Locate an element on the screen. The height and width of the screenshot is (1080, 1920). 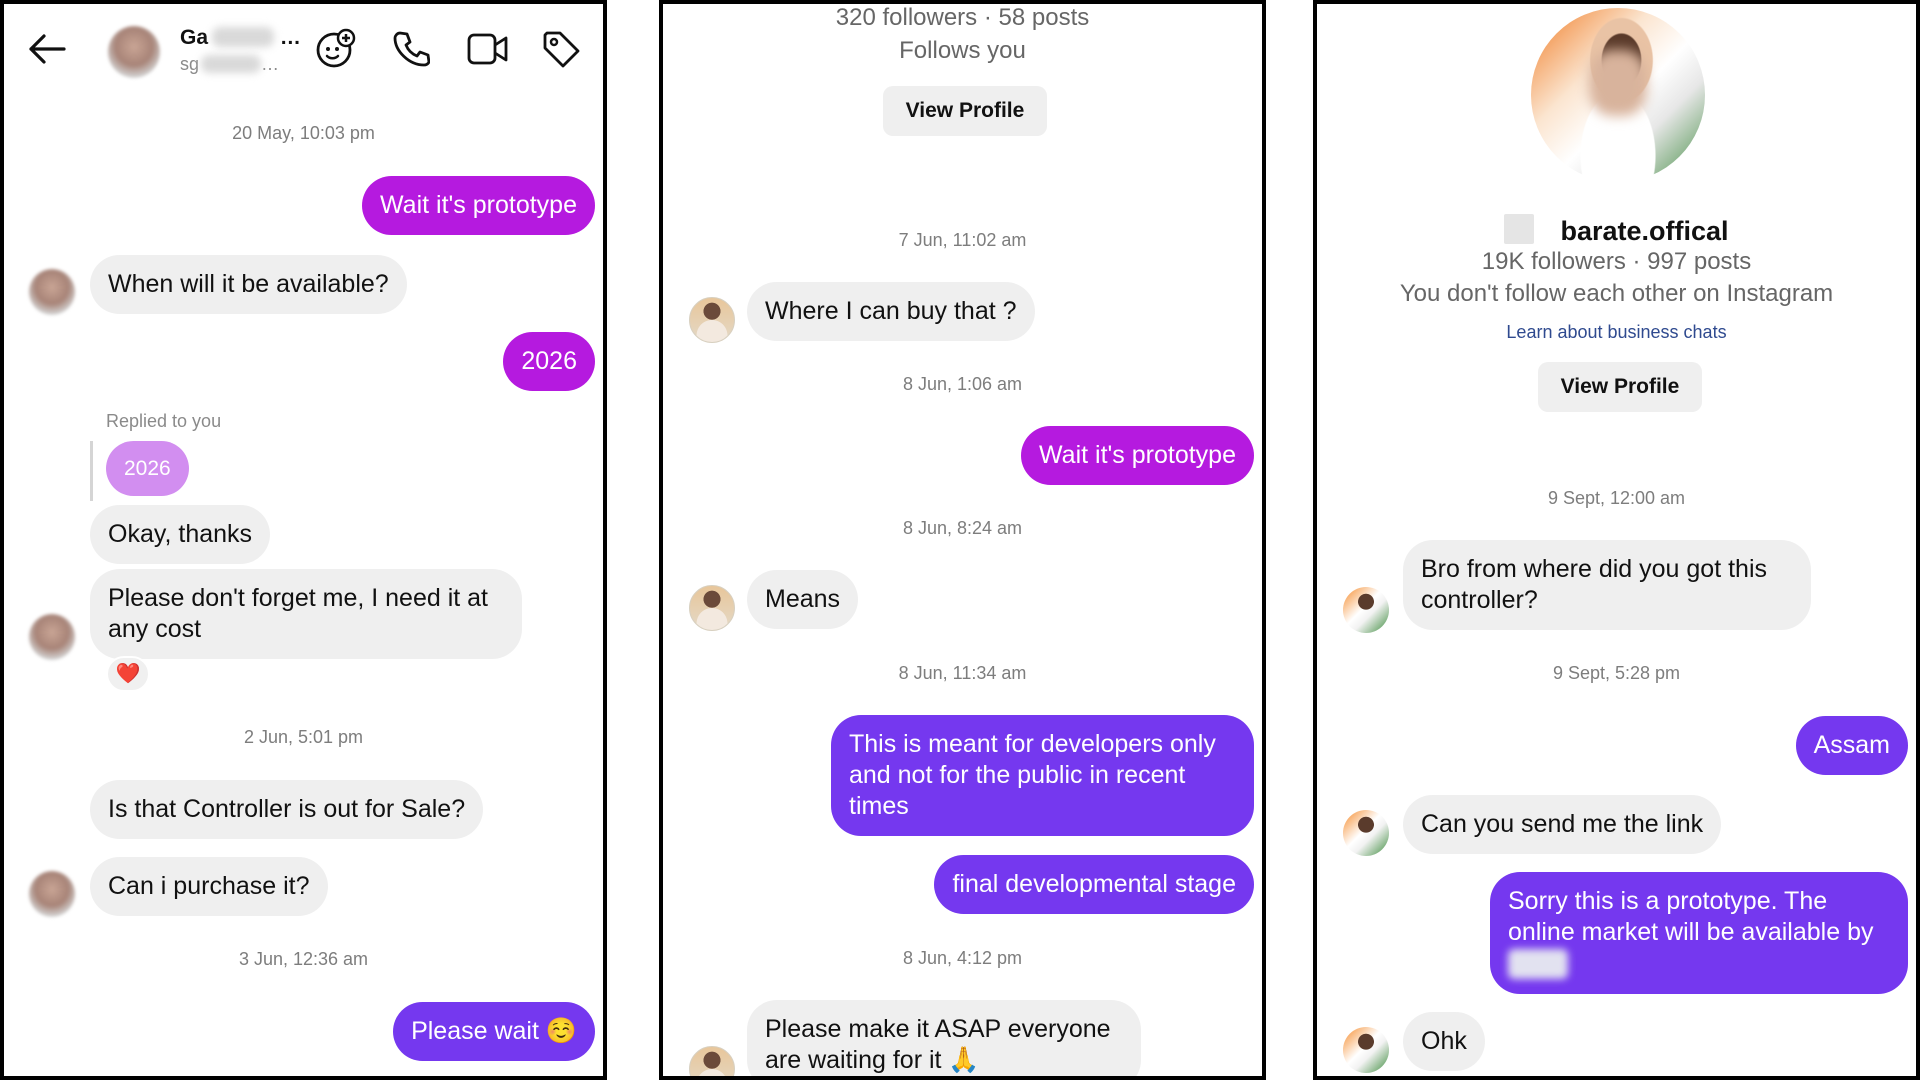
outgoing-message: 2026 is located at coordinates (549, 361).